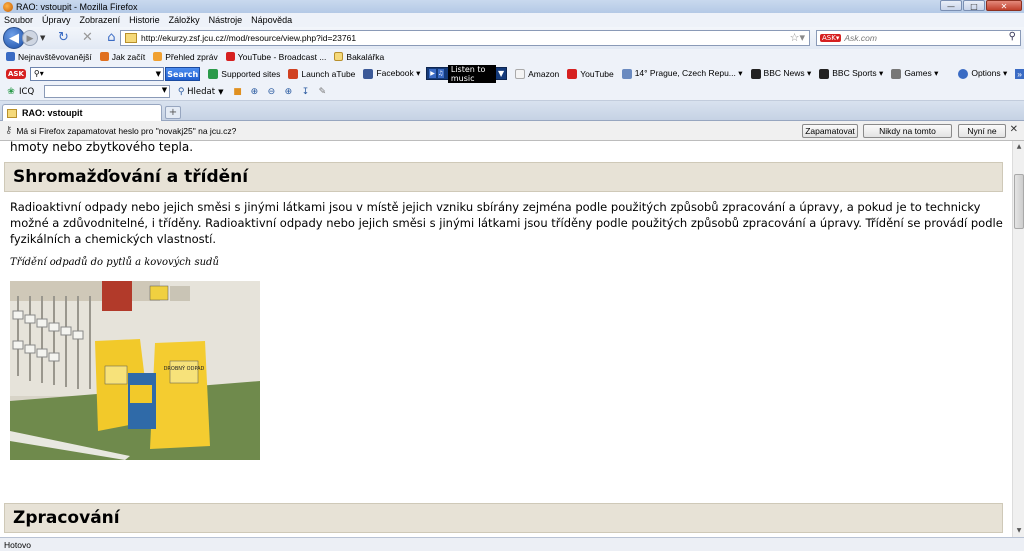 The height and width of the screenshot is (551, 1024). Describe the element at coordinates (185, 57) in the screenshot. I see `bookmark-news: Přehled zpráv` at that location.